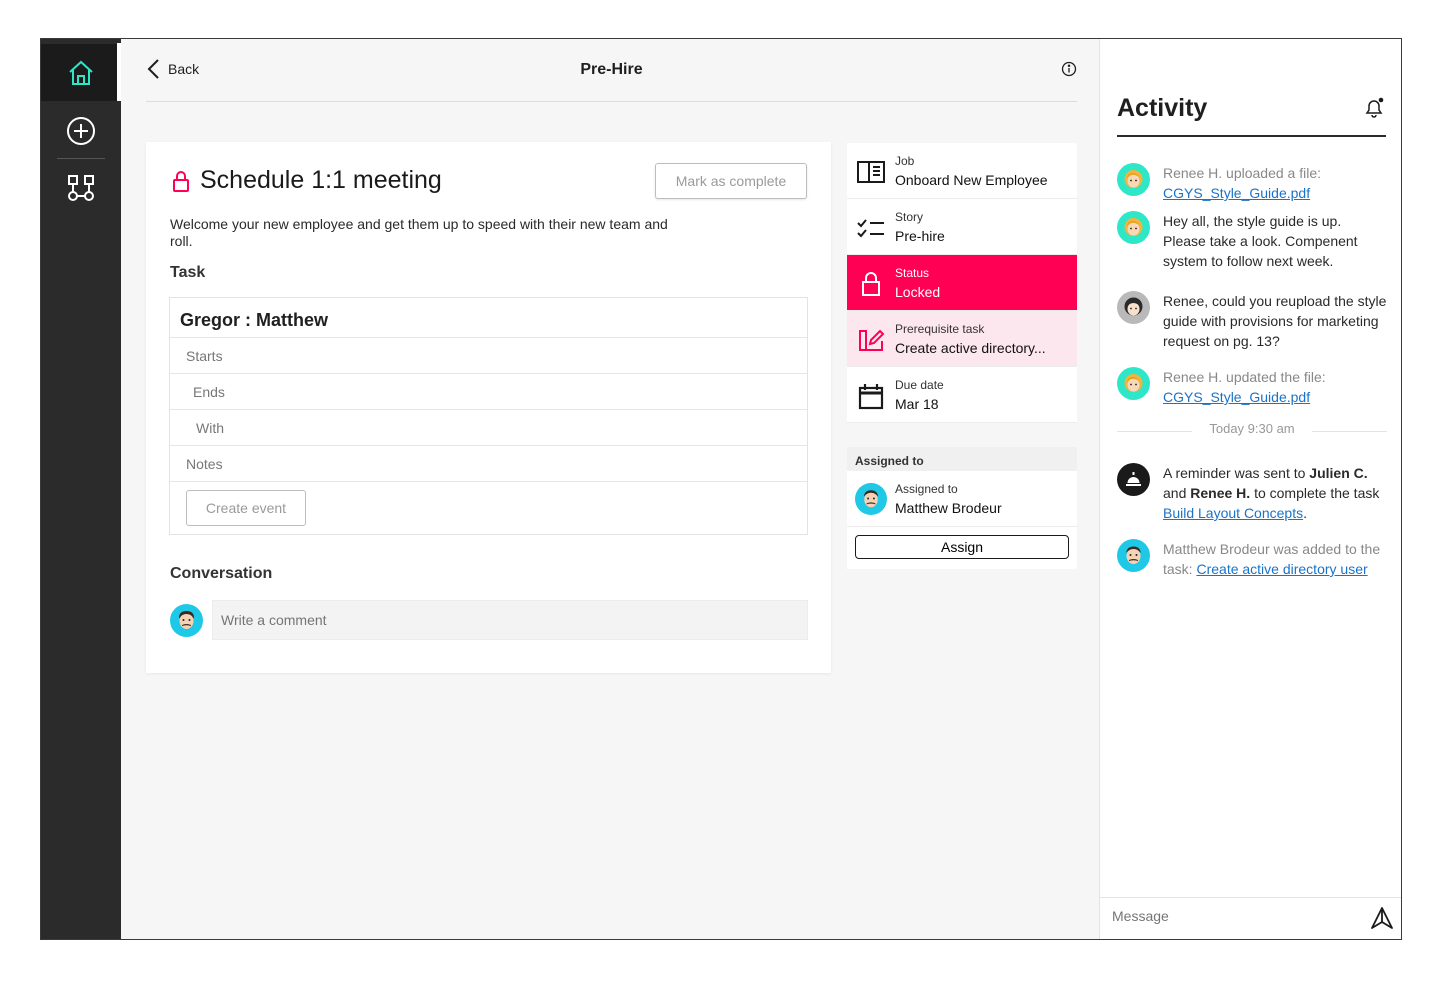 This screenshot has width=1442, height=982. What do you see at coordinates (872, 340) in the screenshot?
I see `edit-icon` at bounding box center [872, 340].